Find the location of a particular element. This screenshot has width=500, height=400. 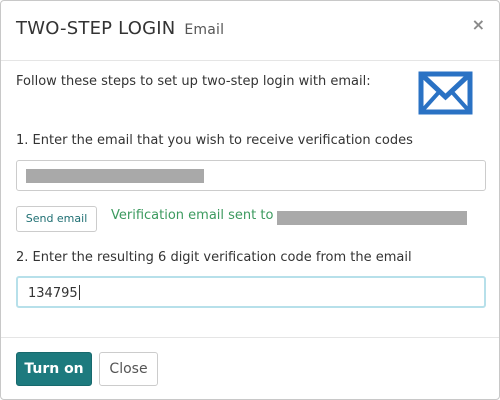

dialog-subtitle: Email is located at coordinates (204, 30).